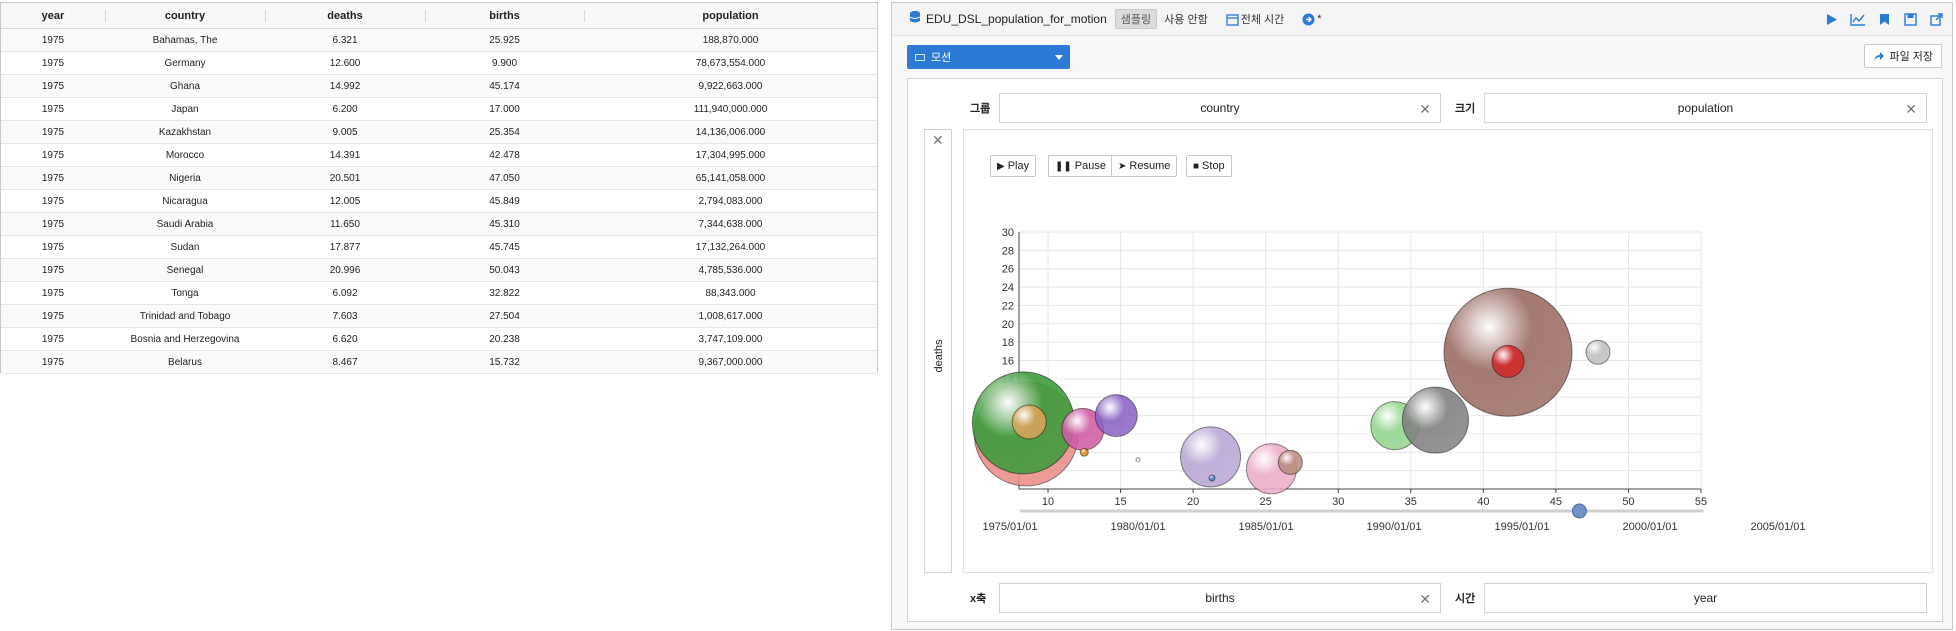 Image resolution: width=1956 pixels, height=631 pixels. I want to click on save-file-button: 파일 저장, so click(1903, 56).